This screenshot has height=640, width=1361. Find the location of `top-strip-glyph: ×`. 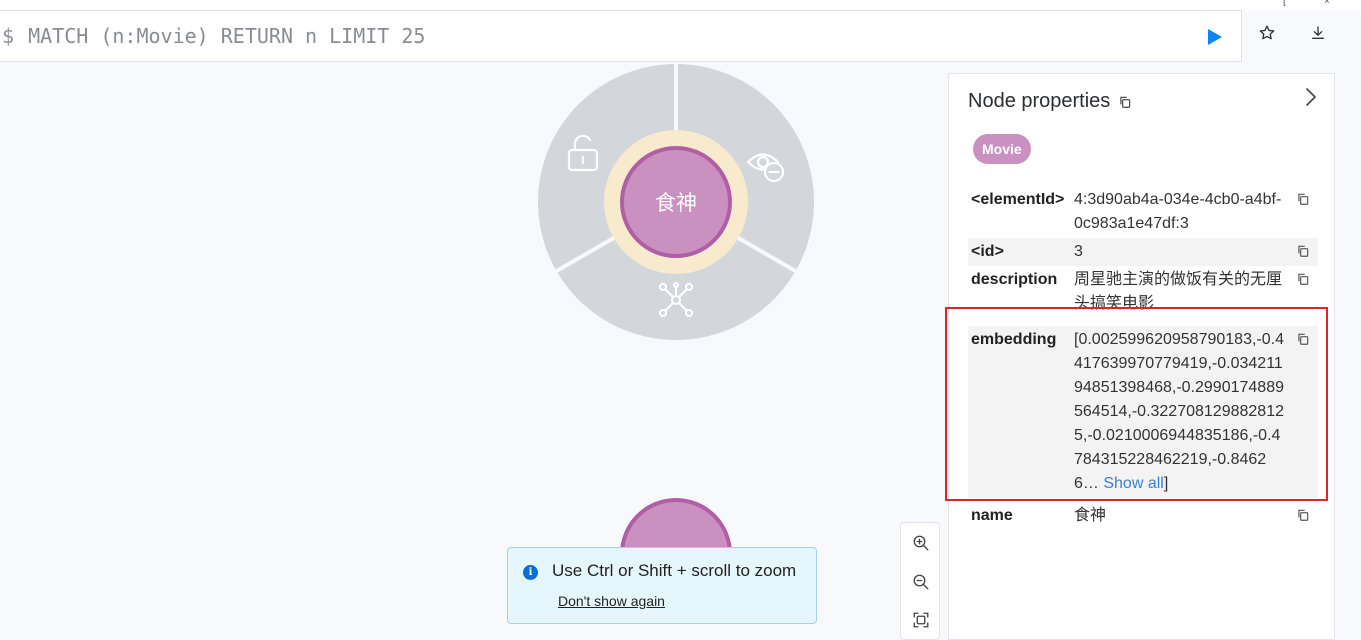

top-strip-glyph: × is located at coordinates (1327, 3).